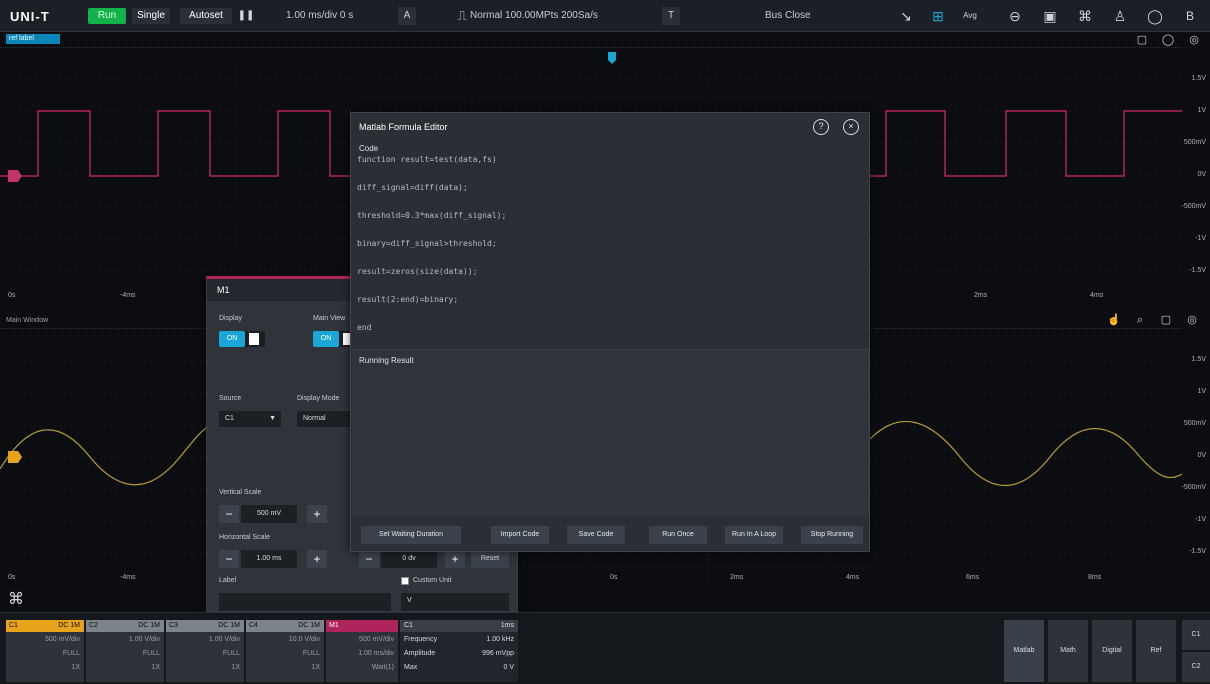 This screenshot has width=1210, height=684. Describe the element at coordinates (851, 127) in the screenshot. I see `close-icon: ×` at that location.